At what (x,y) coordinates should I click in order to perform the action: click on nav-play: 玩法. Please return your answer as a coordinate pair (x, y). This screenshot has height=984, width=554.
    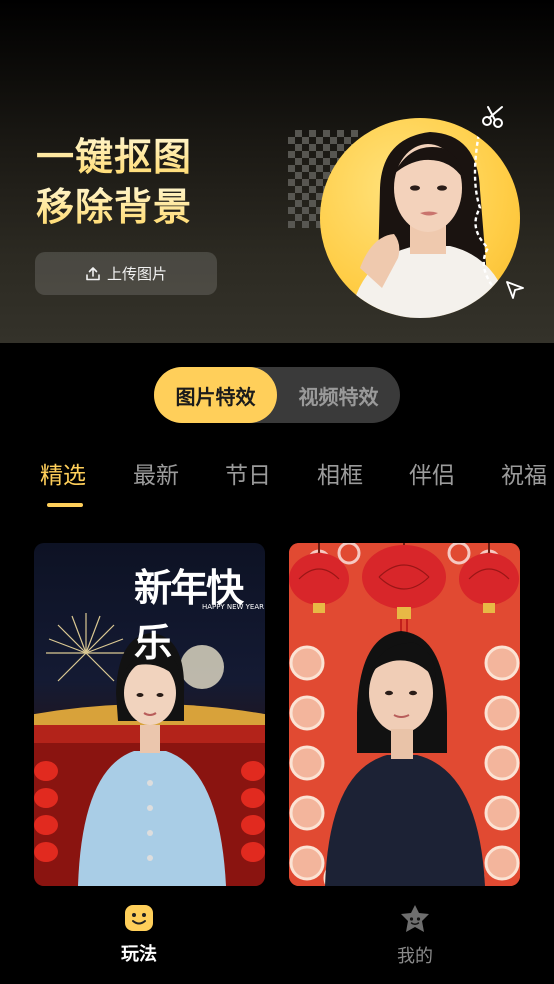
    Looking at the image, I should click on (139, 935).